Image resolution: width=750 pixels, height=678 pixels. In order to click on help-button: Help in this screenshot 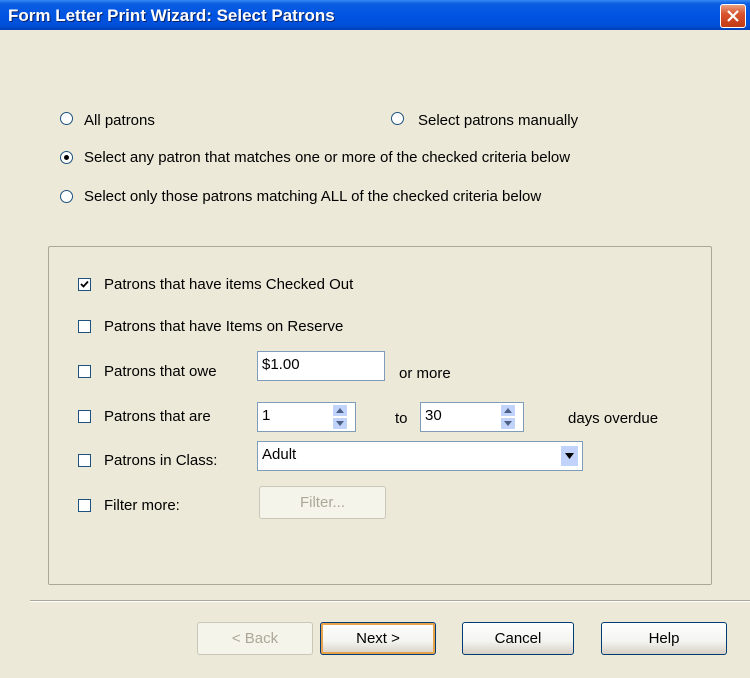, I will do `click(664, 638)`.